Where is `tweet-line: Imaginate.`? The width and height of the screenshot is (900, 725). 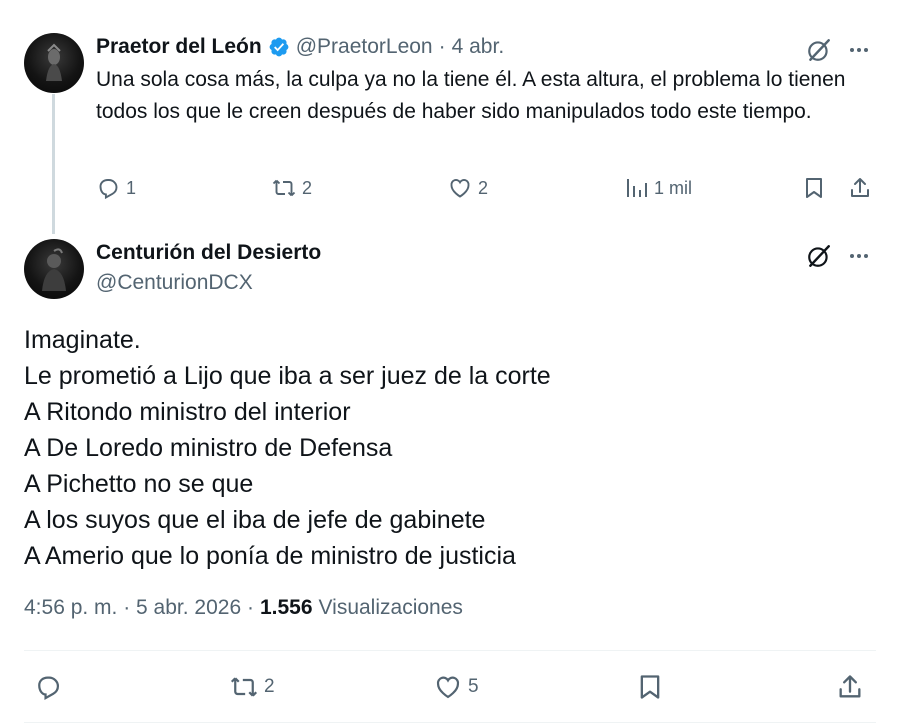 tweet-line: Imaginate. is located at coordinates (82, 340).